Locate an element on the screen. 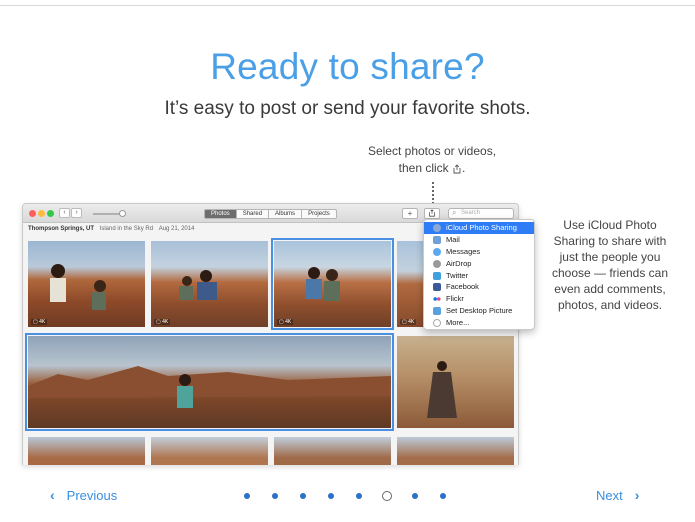  menu-item-label: Messages is located at coordinates (463, 251).